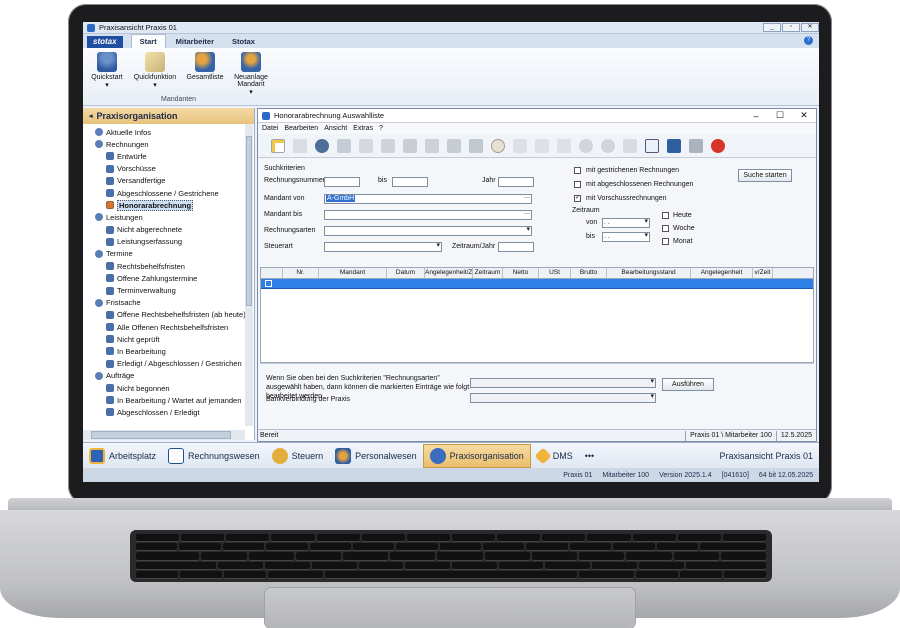 The image size is (900, 628). I want to click on quickstart-button: Quickstart ▾, so click(107, 70).